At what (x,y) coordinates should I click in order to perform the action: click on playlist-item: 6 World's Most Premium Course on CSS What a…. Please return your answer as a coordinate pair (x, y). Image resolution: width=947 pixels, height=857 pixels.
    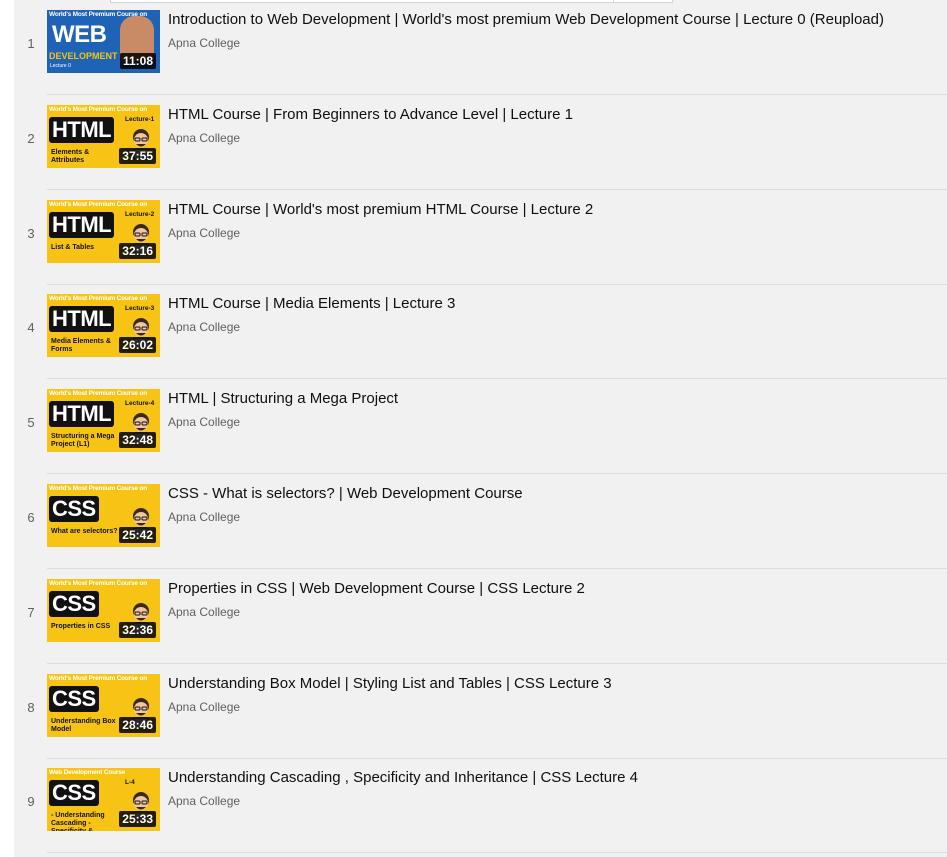
    Looking at the image, I should click on (480, 521).